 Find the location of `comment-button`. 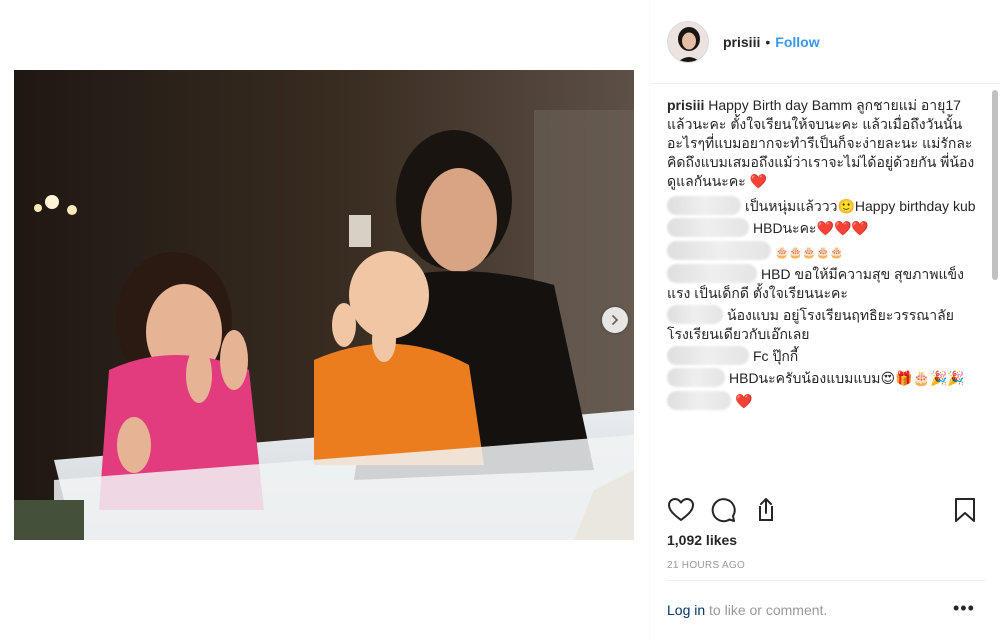

comment-button is located at coordinates (723, 510).